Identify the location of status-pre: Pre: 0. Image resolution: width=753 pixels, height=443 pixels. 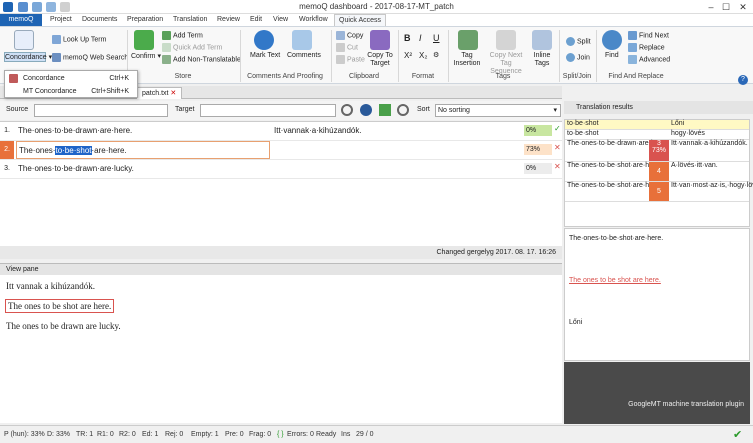
(234, 434).